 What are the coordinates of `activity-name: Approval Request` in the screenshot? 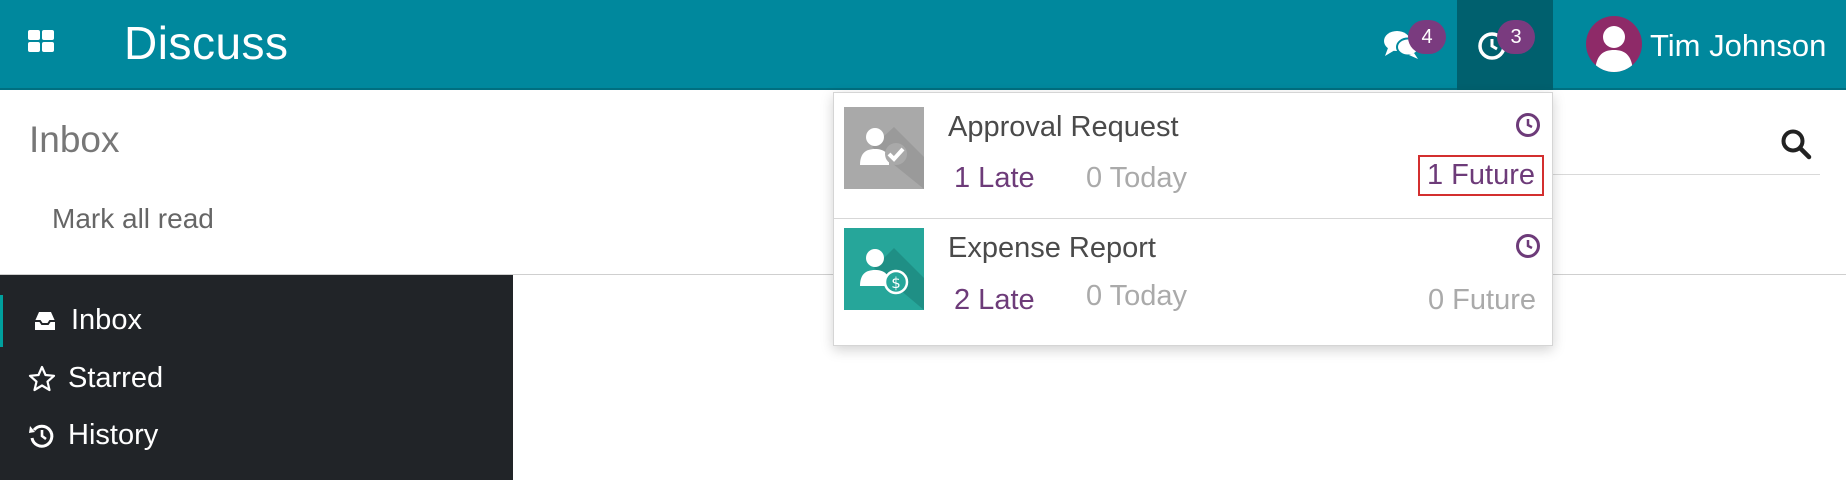 It's located at (1063, 127).